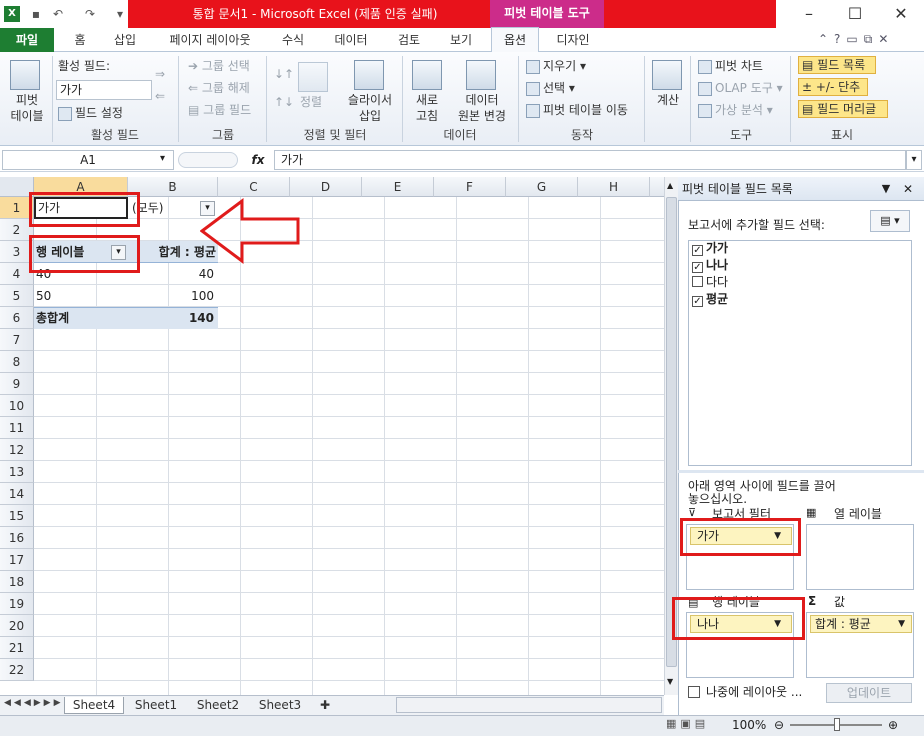 The width and height of the screenshot is (924, 736). I want to click on sheet-tab-sheet4: Sheet4, so click(94, 705).